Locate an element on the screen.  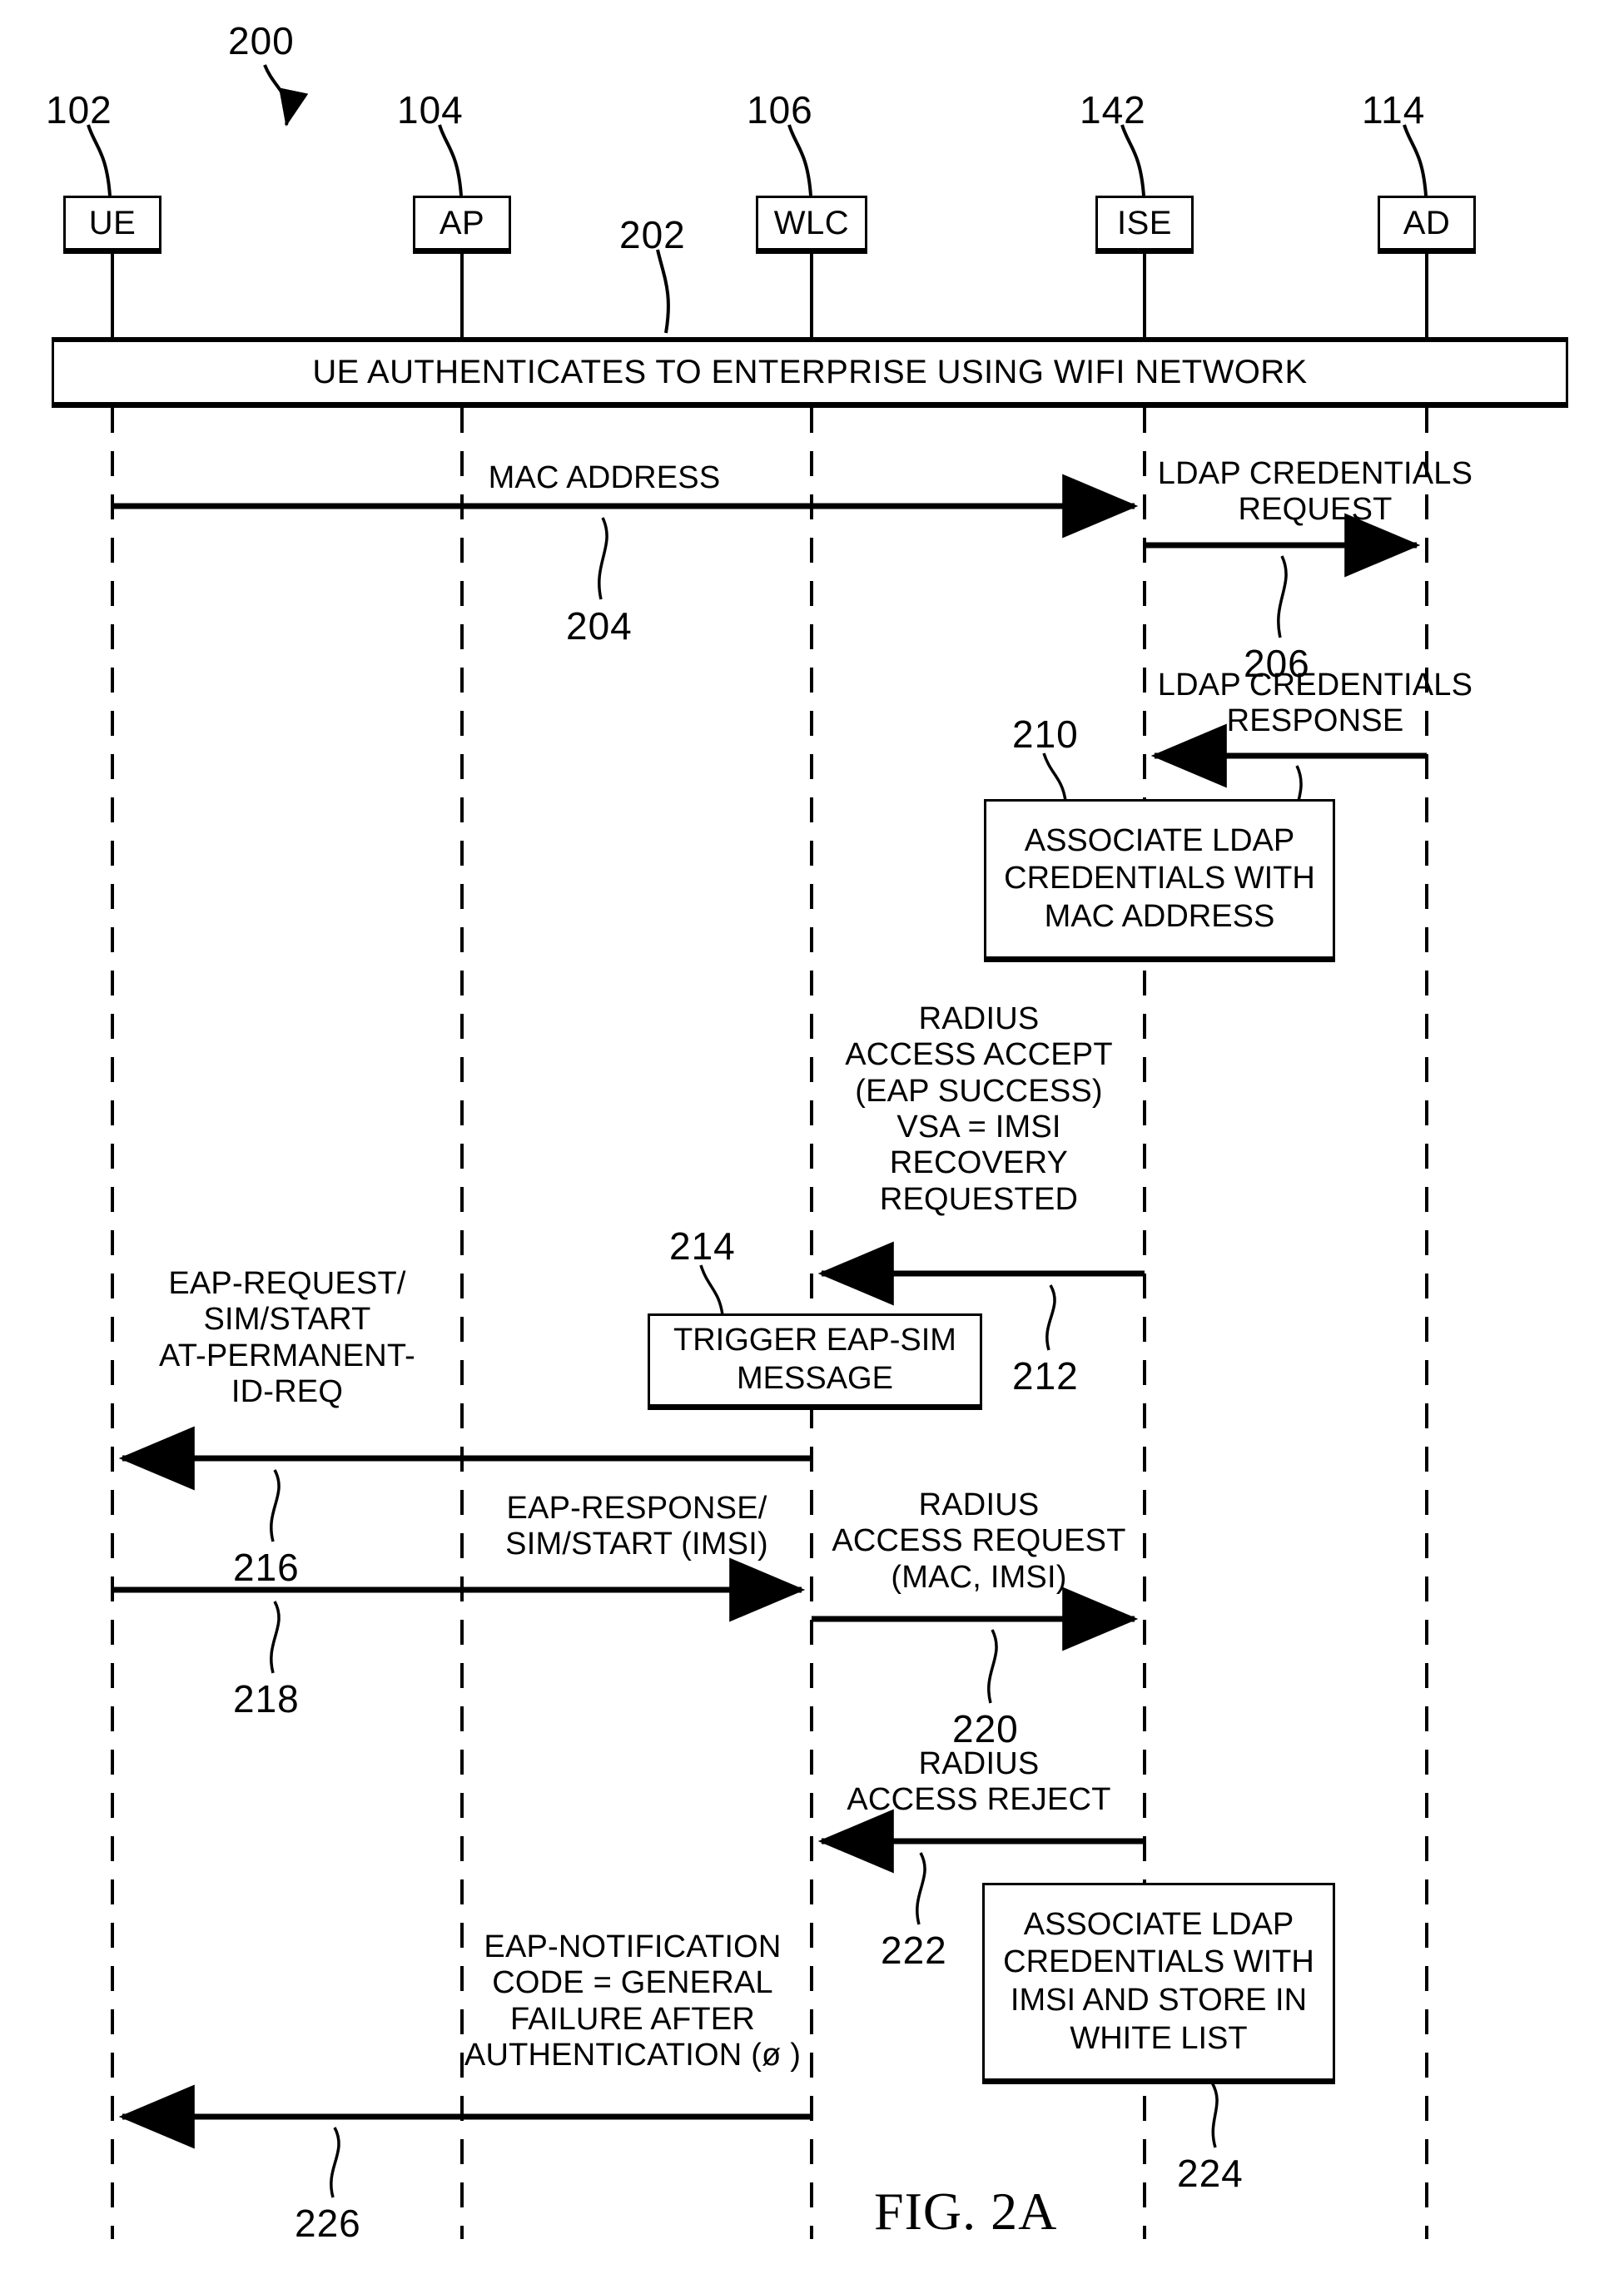
ref-number-204: 204 is located at coordinates (599, 626).